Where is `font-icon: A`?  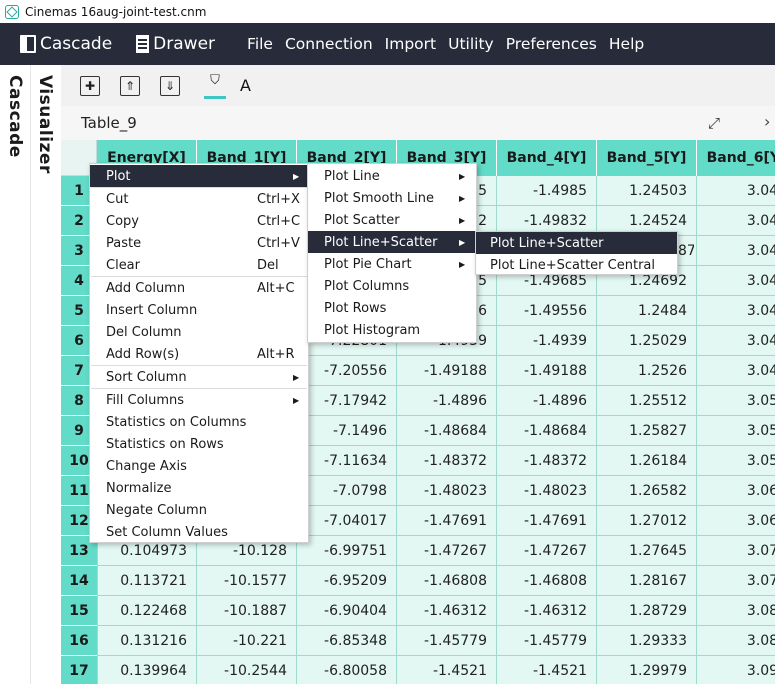 font-icon: A is located at coordinates (245, 85).